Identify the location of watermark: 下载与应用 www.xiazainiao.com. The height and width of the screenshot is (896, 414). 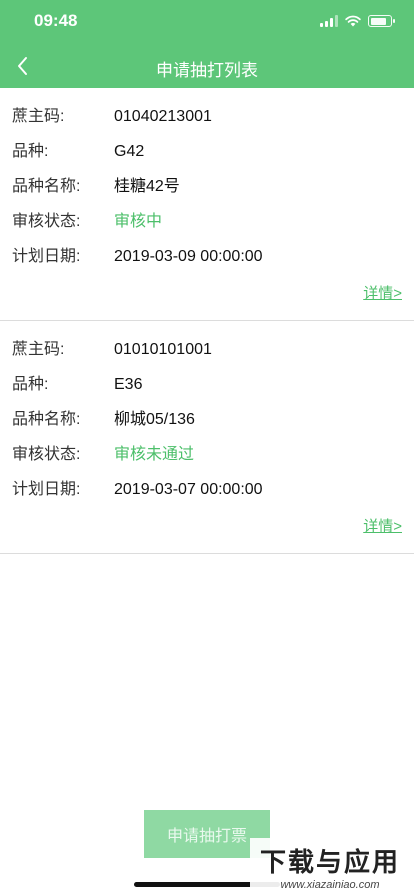
(330, 866).